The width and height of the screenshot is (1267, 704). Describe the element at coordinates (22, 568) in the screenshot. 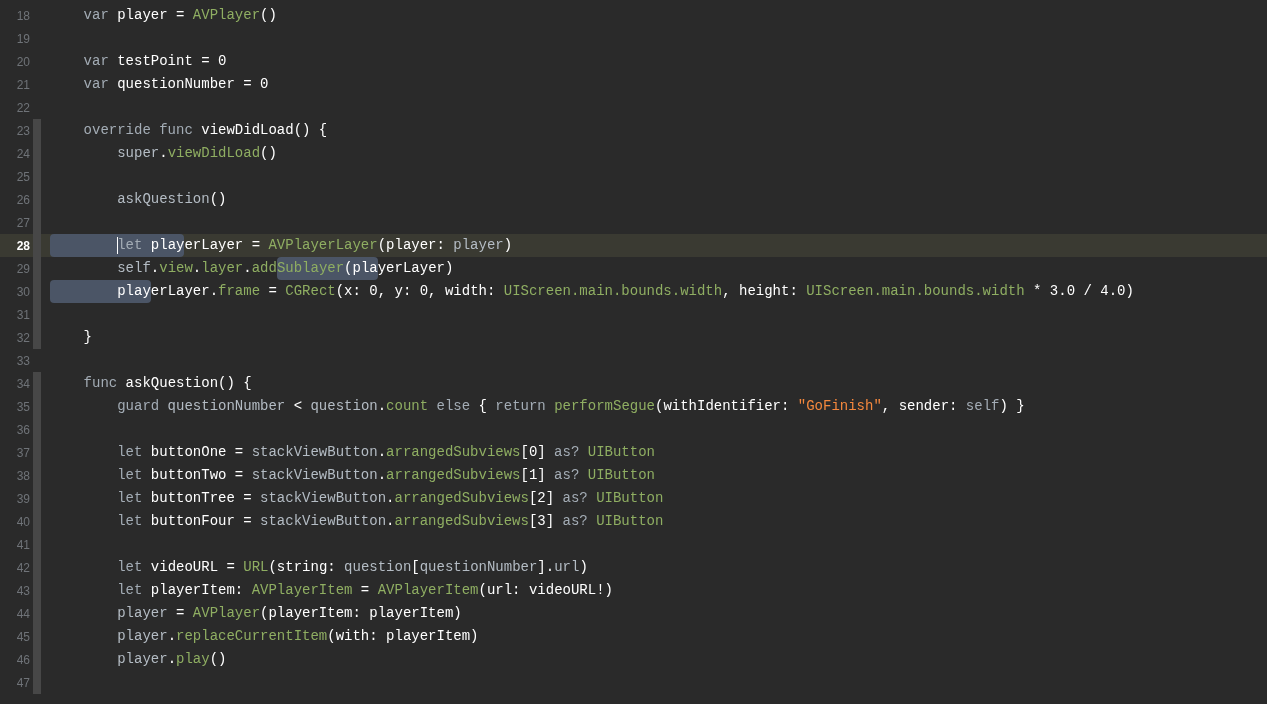

I see `line-number: 42` at that location.